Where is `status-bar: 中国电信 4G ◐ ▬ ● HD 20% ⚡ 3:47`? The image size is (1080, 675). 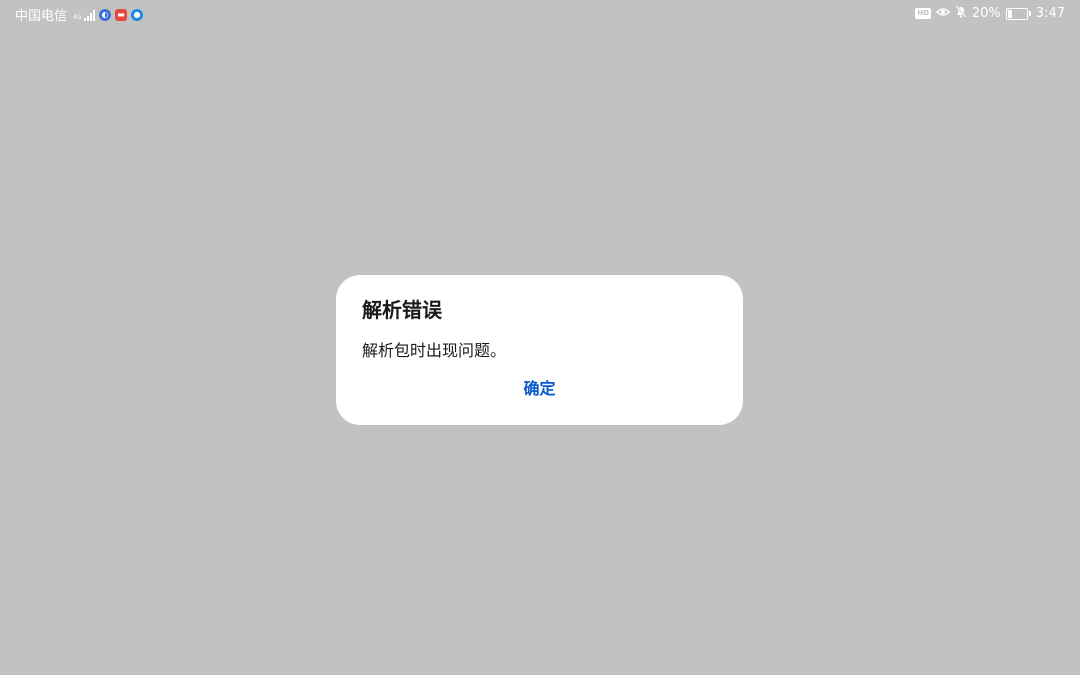
status-bar: 中国电信 4G ◐ ▬ ● HD 20% ⚡ 3:47 is located at coordinates (540, 13).